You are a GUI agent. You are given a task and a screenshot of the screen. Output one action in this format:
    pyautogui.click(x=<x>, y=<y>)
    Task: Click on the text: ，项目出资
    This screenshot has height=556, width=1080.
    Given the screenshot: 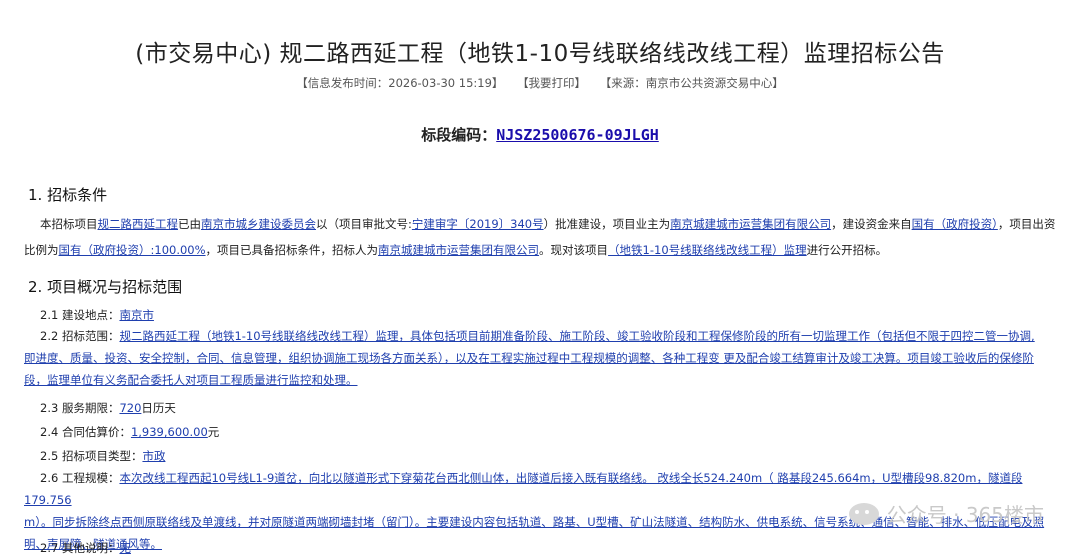 What is the action you would take?
    pyautogui.click(x=1026, y=224)
    